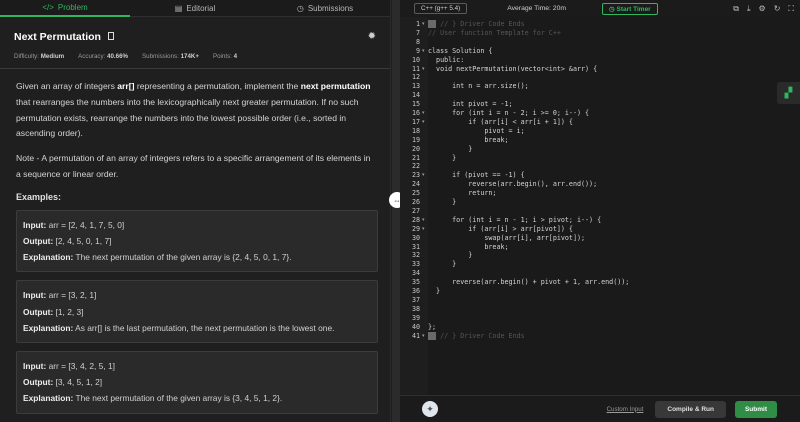 This screenshot has height=422, width=800. I want to click on code-line: for (int i = n - 2; i >= 0; i--) {, so click(509, 113).